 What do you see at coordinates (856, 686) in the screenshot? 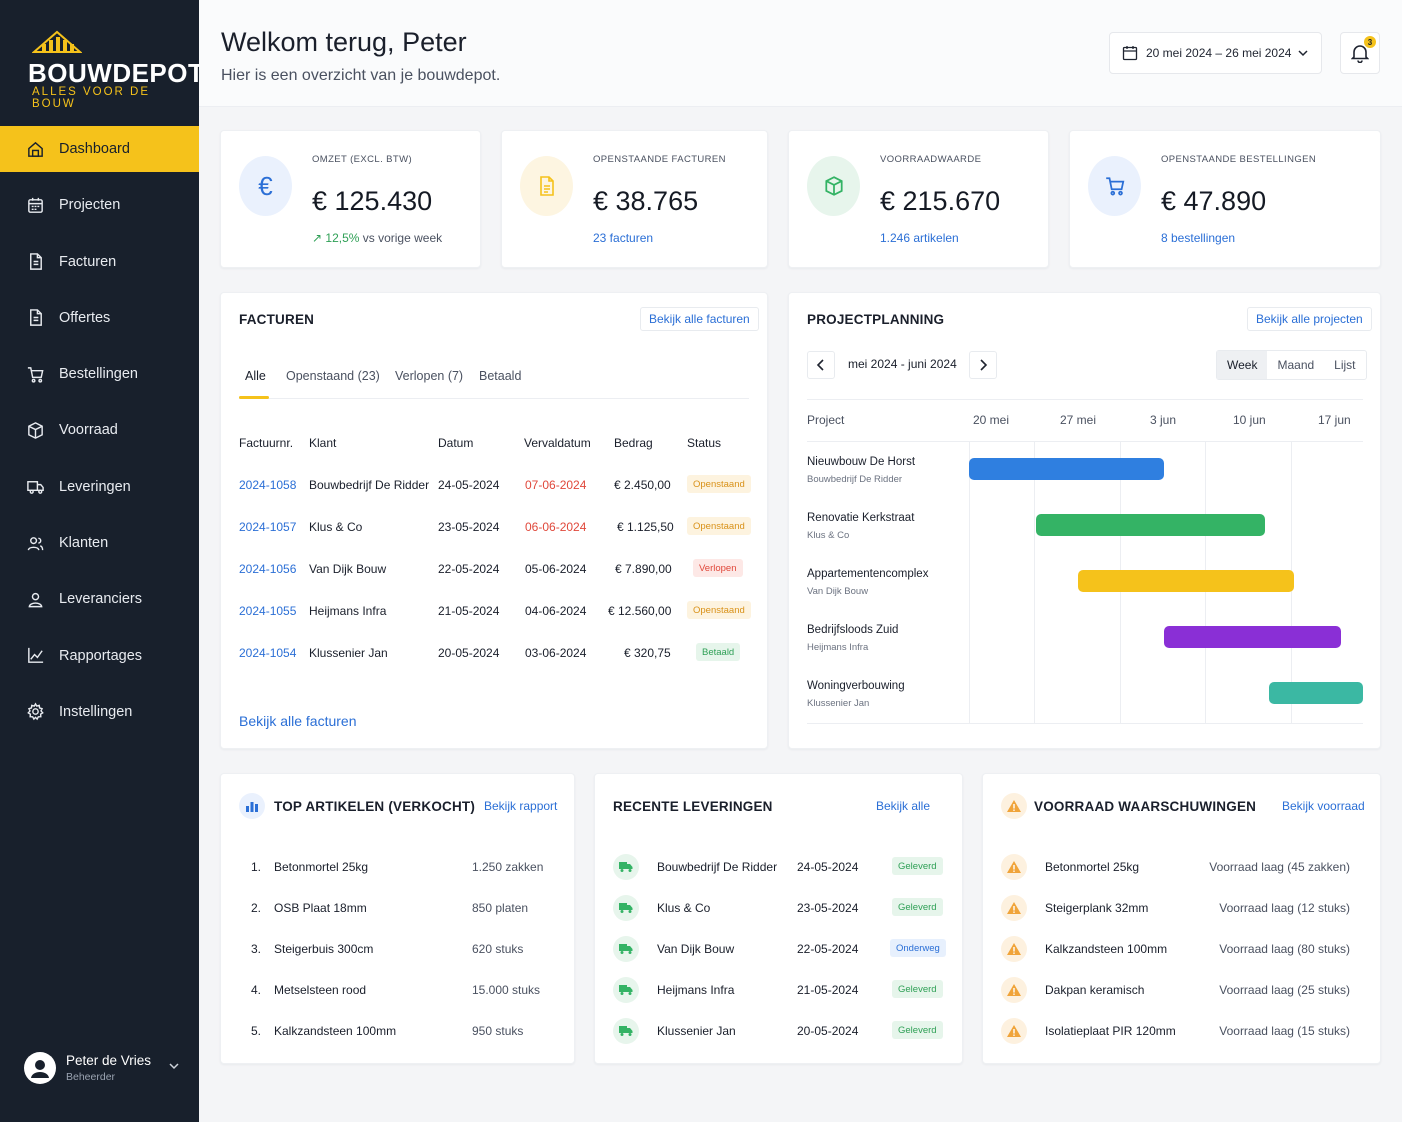
I see `project-name: Woningverbouwing` at bounding box center [856, 686].